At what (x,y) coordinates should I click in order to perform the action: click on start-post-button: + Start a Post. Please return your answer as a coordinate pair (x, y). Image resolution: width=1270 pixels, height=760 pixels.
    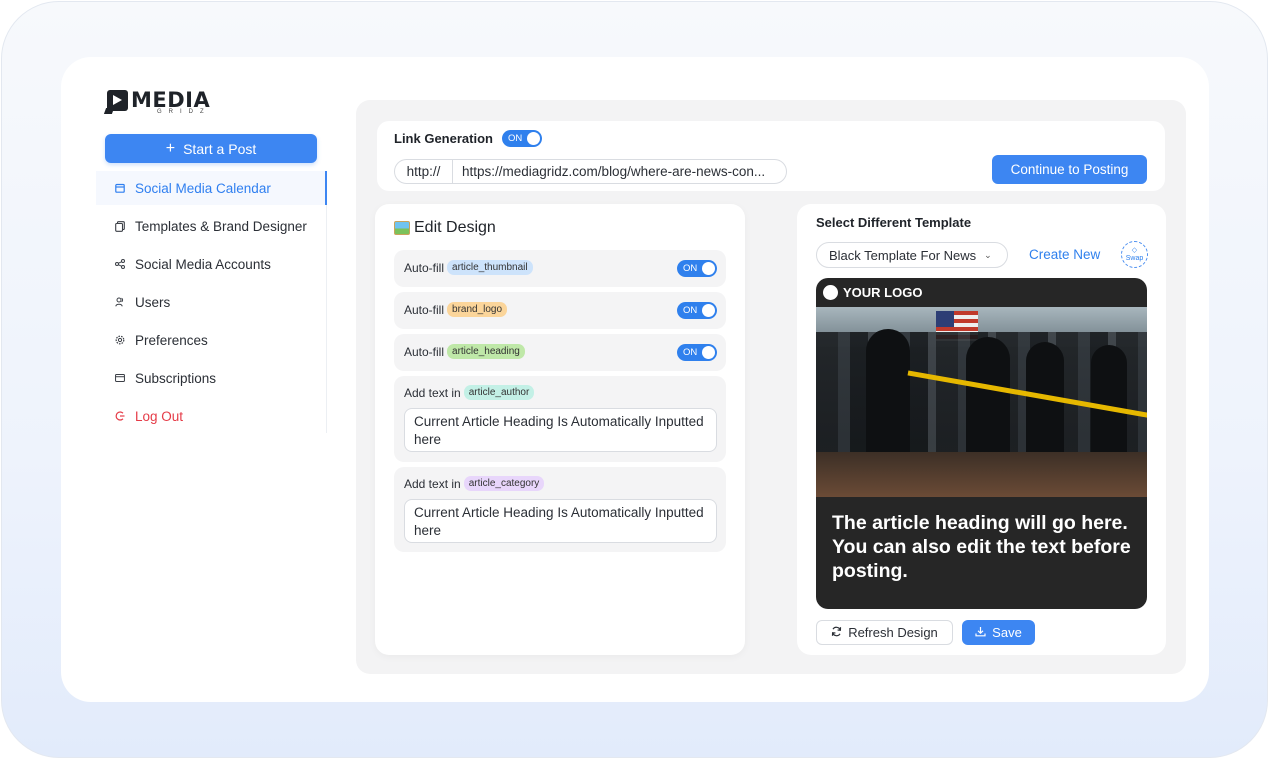
    Looking at the image, I should click on (211, 148).